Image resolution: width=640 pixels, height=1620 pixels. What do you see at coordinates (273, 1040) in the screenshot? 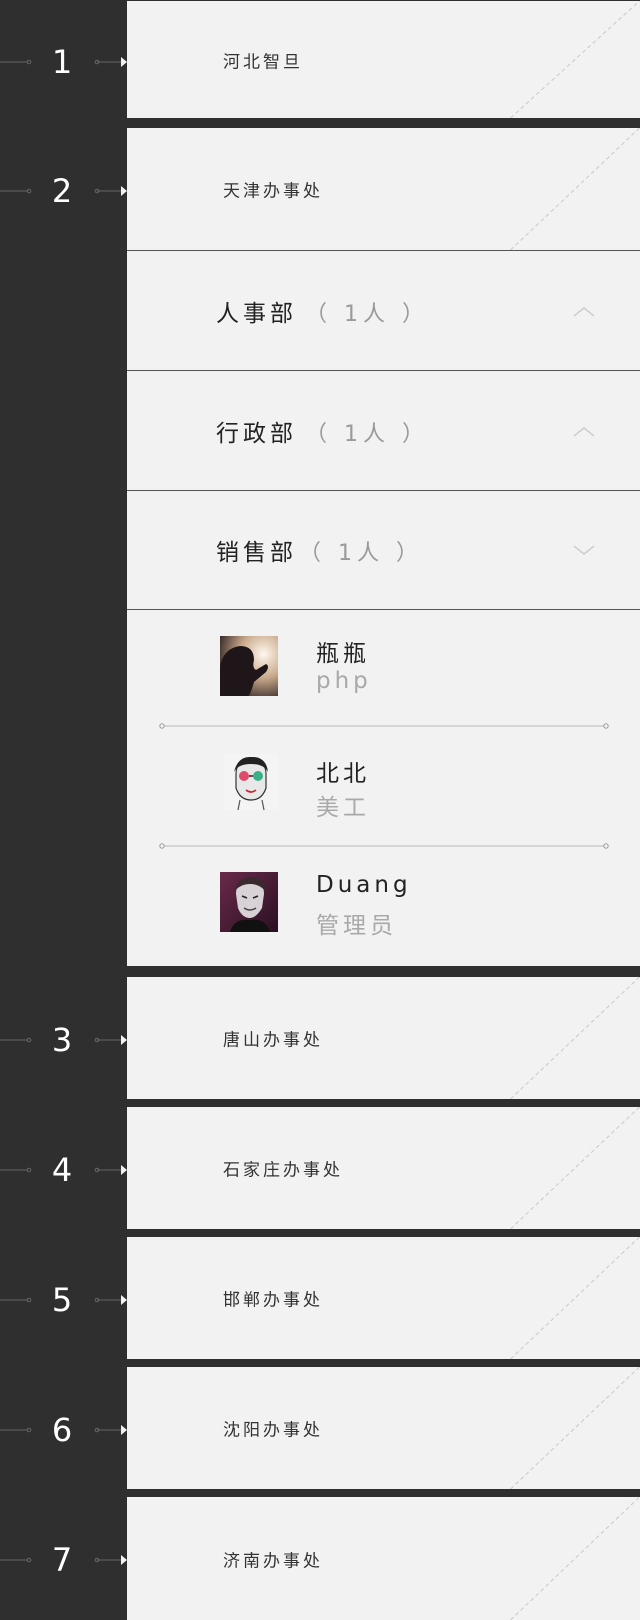
I see `branch-label: 唐山办事处` at bounding box center [273, 1040].